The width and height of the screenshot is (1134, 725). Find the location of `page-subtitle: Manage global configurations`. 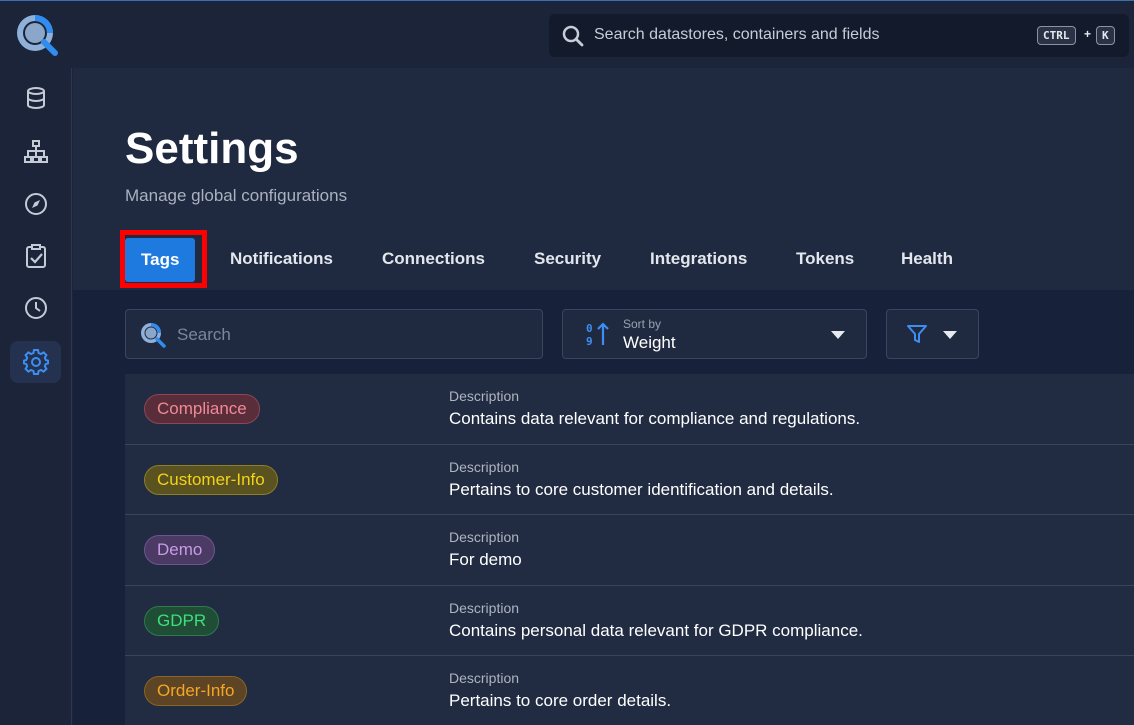

page-subtitle: Manage global configurations is located at coordinates (236, 195).